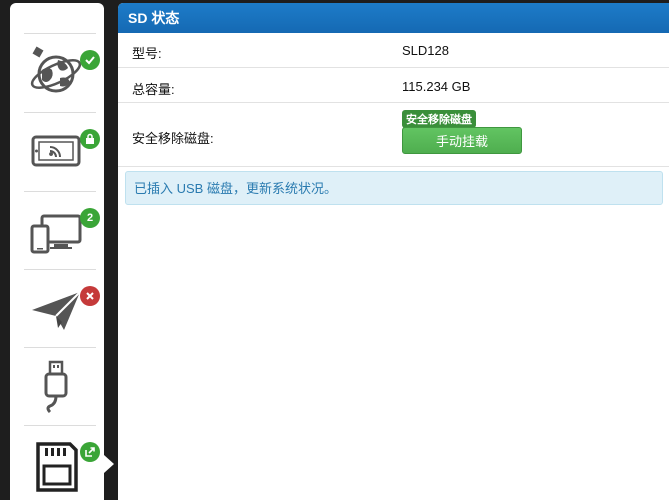  What do you see at coordinates (56, 151) in the screenshot?
I see `tablet-wifi-icon` at bounding box center [56, 151].